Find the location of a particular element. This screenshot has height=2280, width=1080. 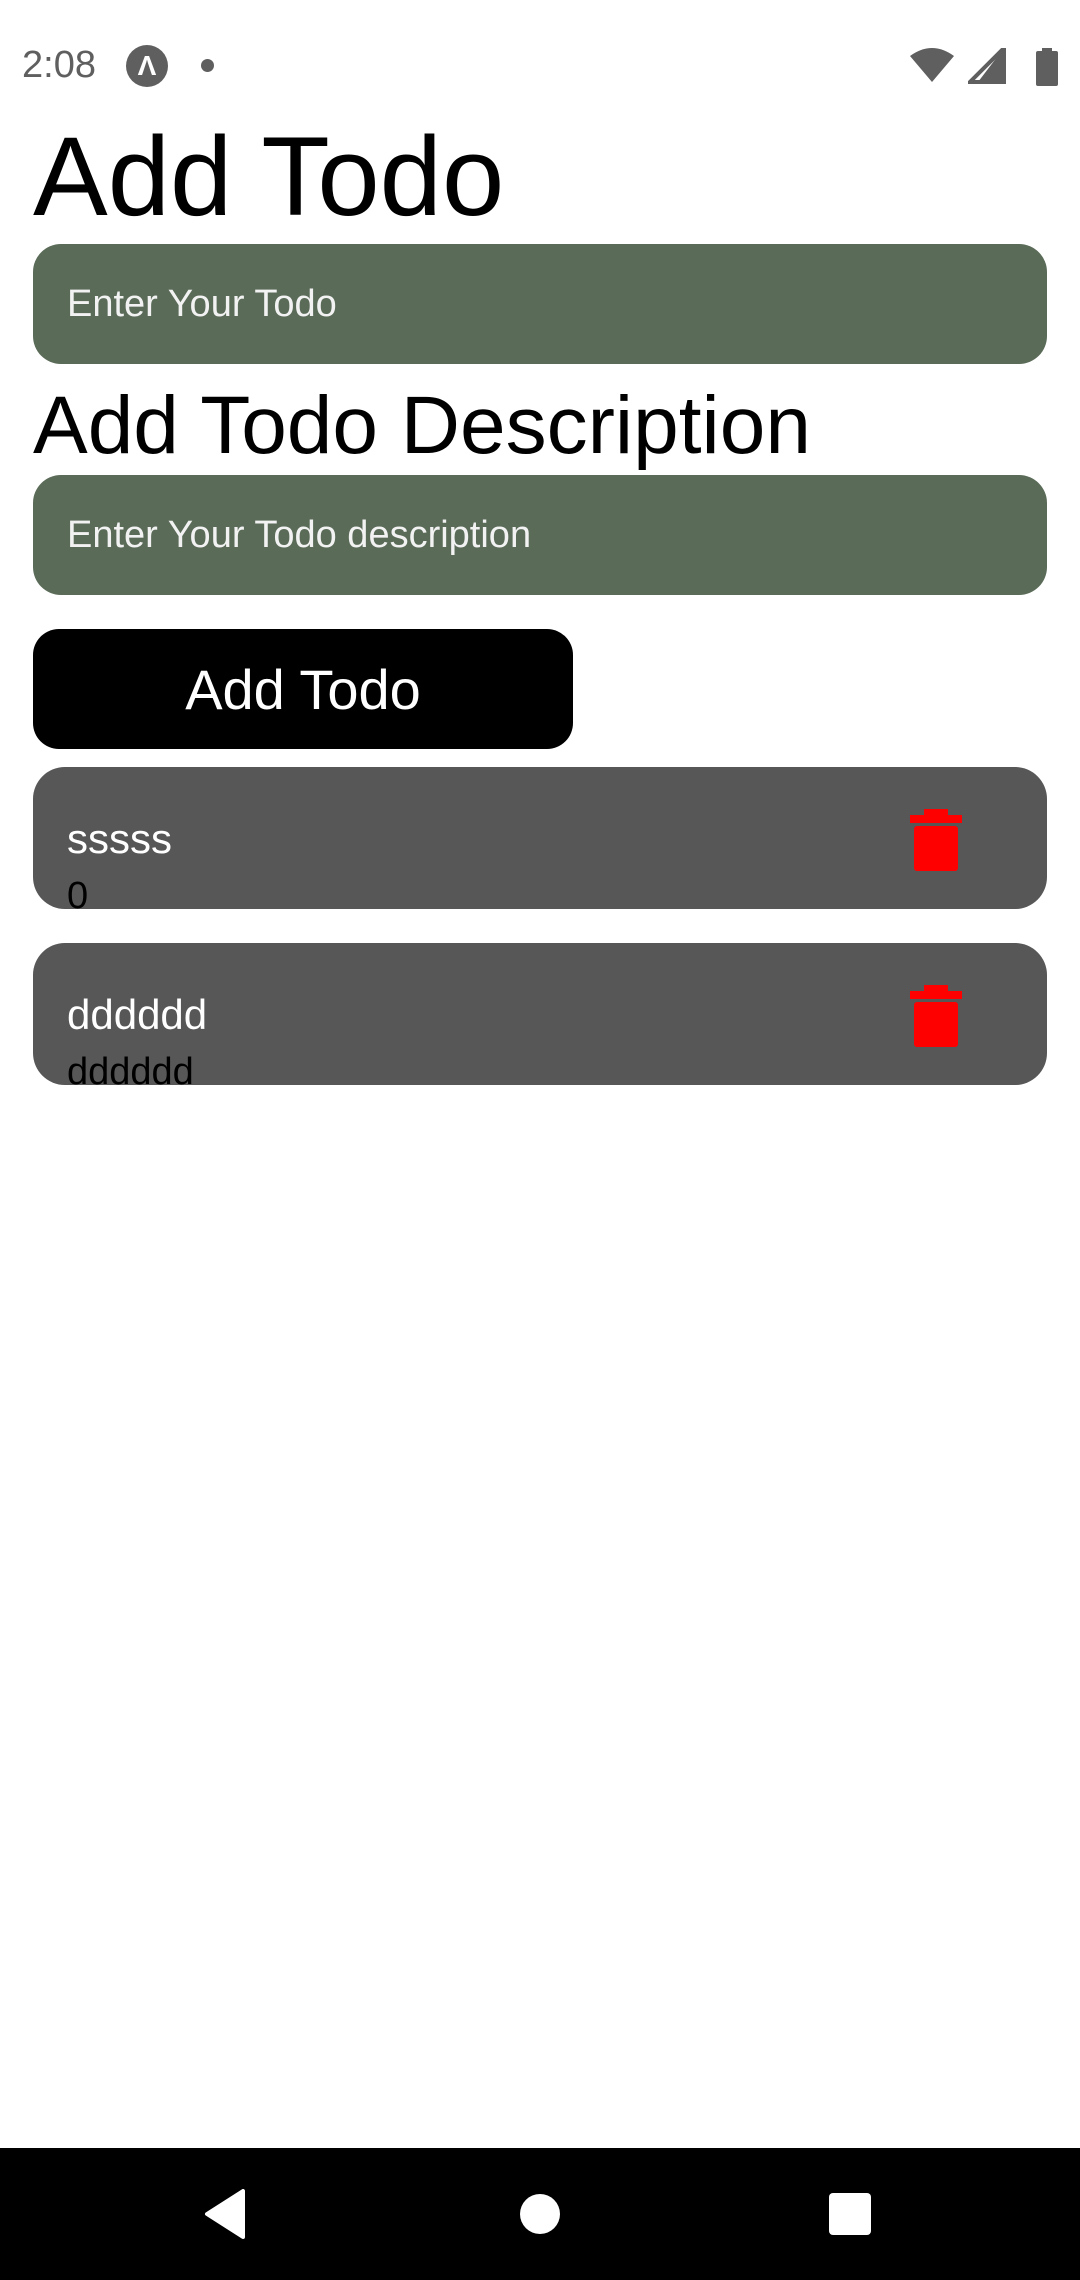

todo-title: dddddd is located at coordinates (137, 1014).